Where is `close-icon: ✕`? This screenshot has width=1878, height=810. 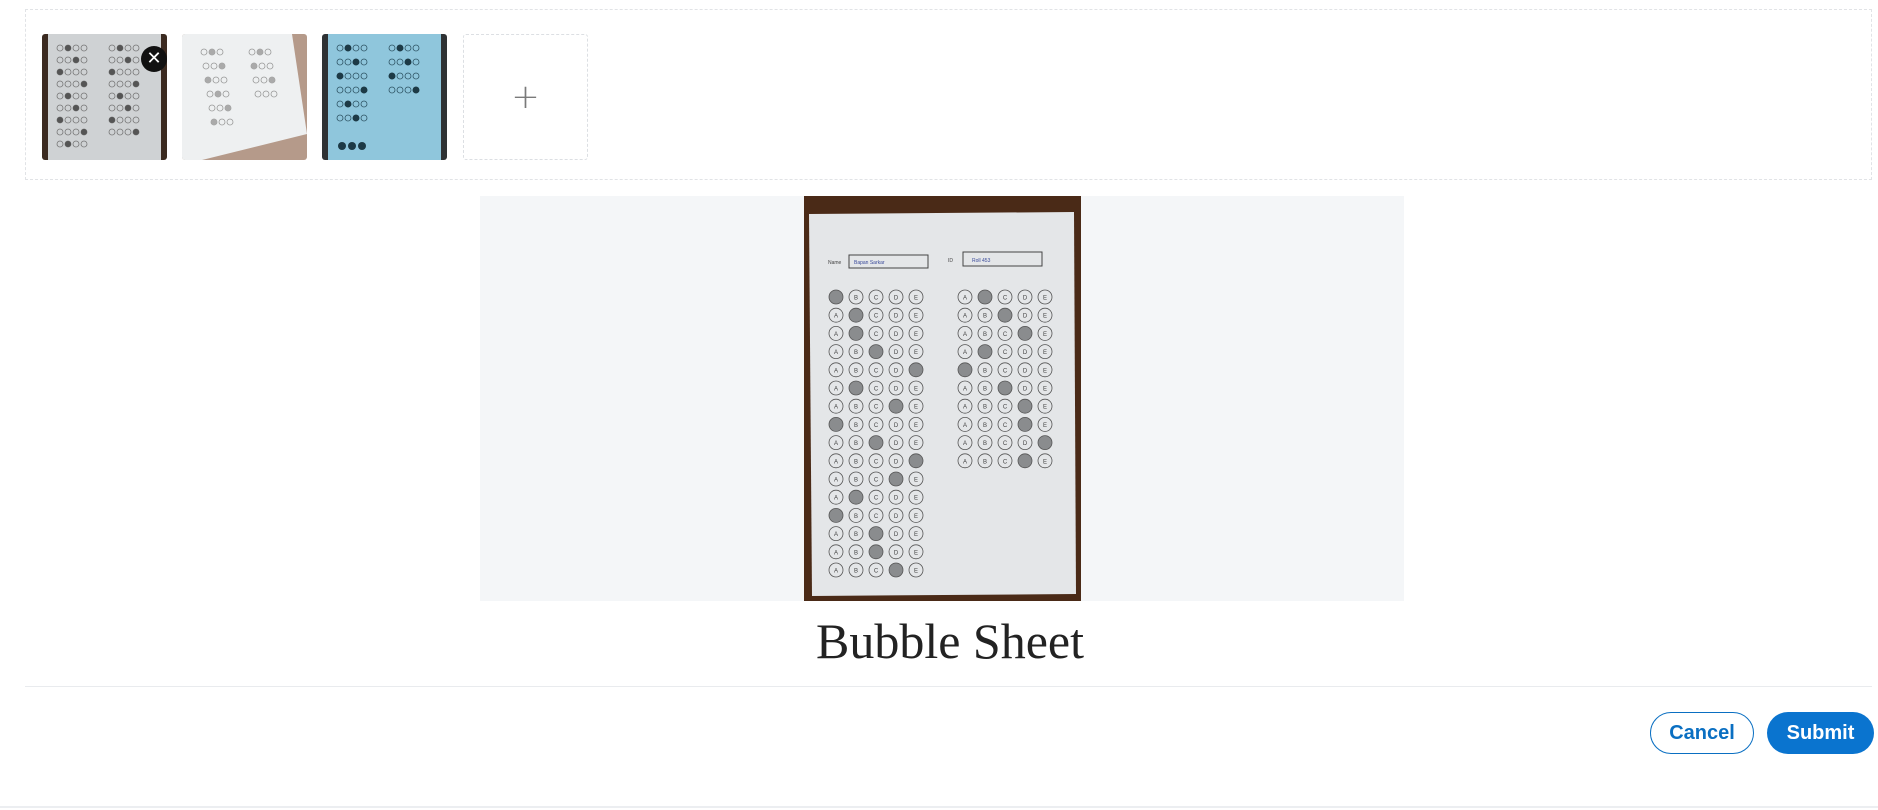 close-icon: ✕ is located at coordinates (154, 58).